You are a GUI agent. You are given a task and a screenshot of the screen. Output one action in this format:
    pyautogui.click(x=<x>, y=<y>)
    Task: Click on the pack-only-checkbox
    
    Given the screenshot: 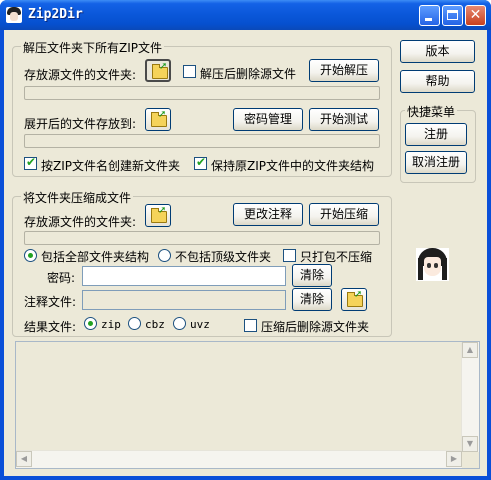 What is the action you would take?
    pyautogui.click(x=289, y=255)
    